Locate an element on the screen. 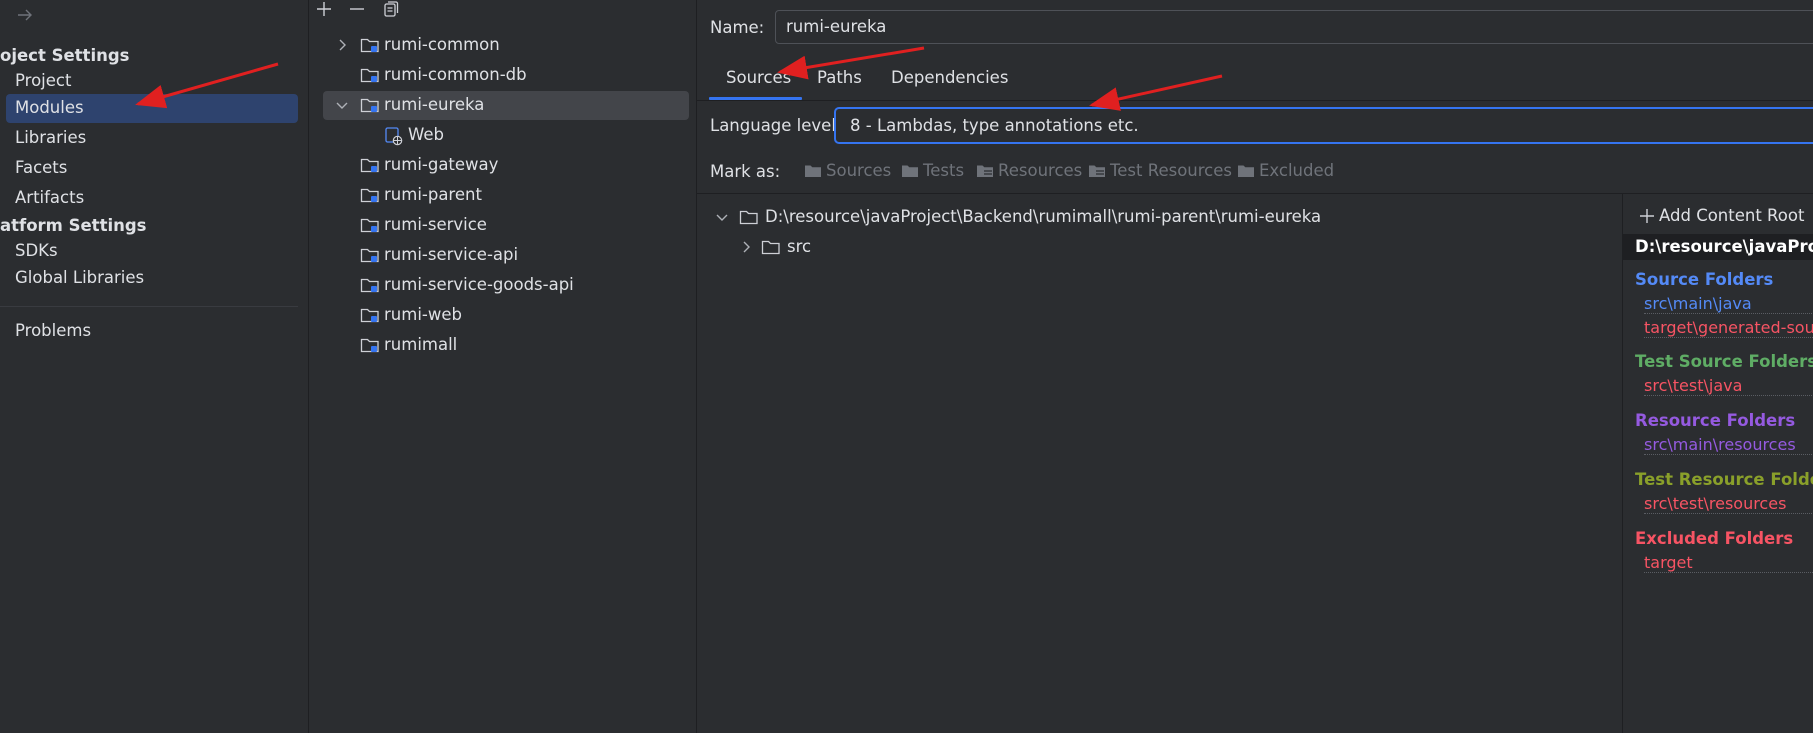  mark-as-sources-button: Sources is located at coordinates (849, 172).